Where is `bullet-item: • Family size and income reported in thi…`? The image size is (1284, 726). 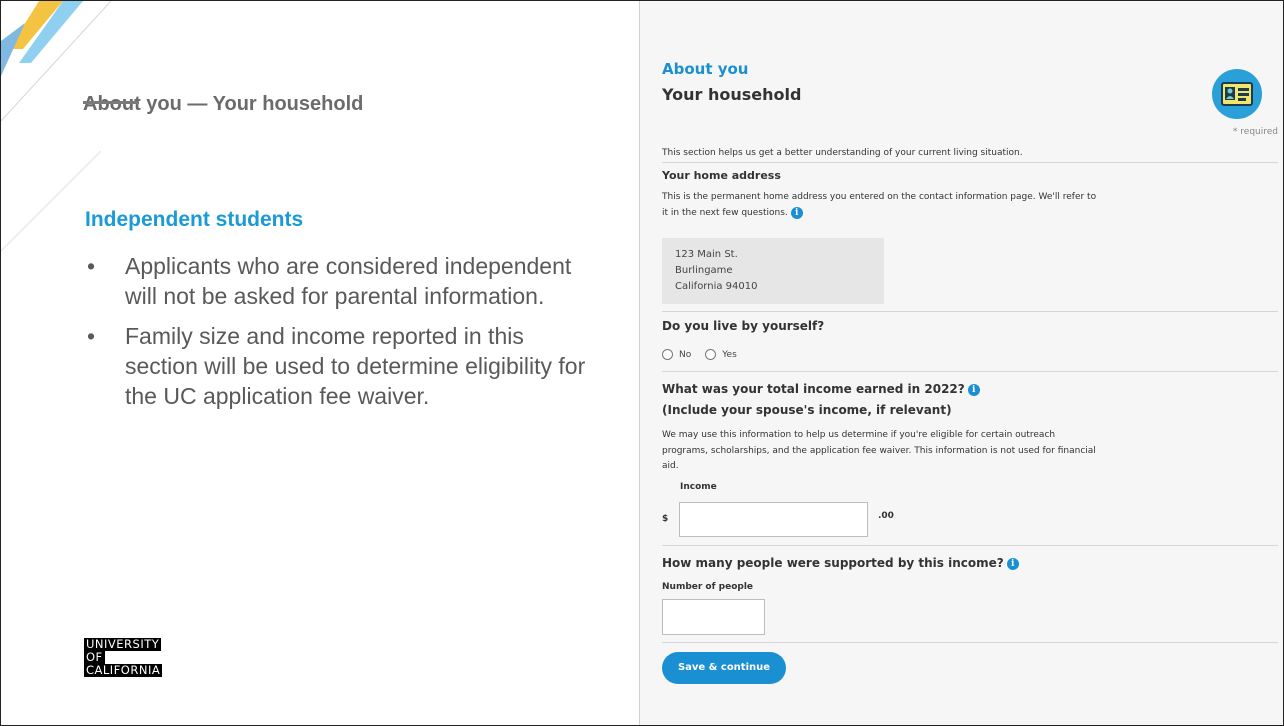 bullet-item: • Family size and income reported in thi… is located at coordinates (340, 366).